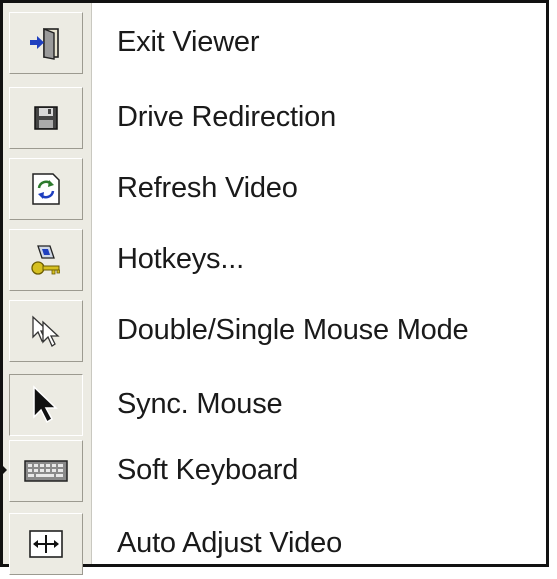  I want to click on menu-item-soft-keyboard: Soft Keyboard, so click(274, 470).